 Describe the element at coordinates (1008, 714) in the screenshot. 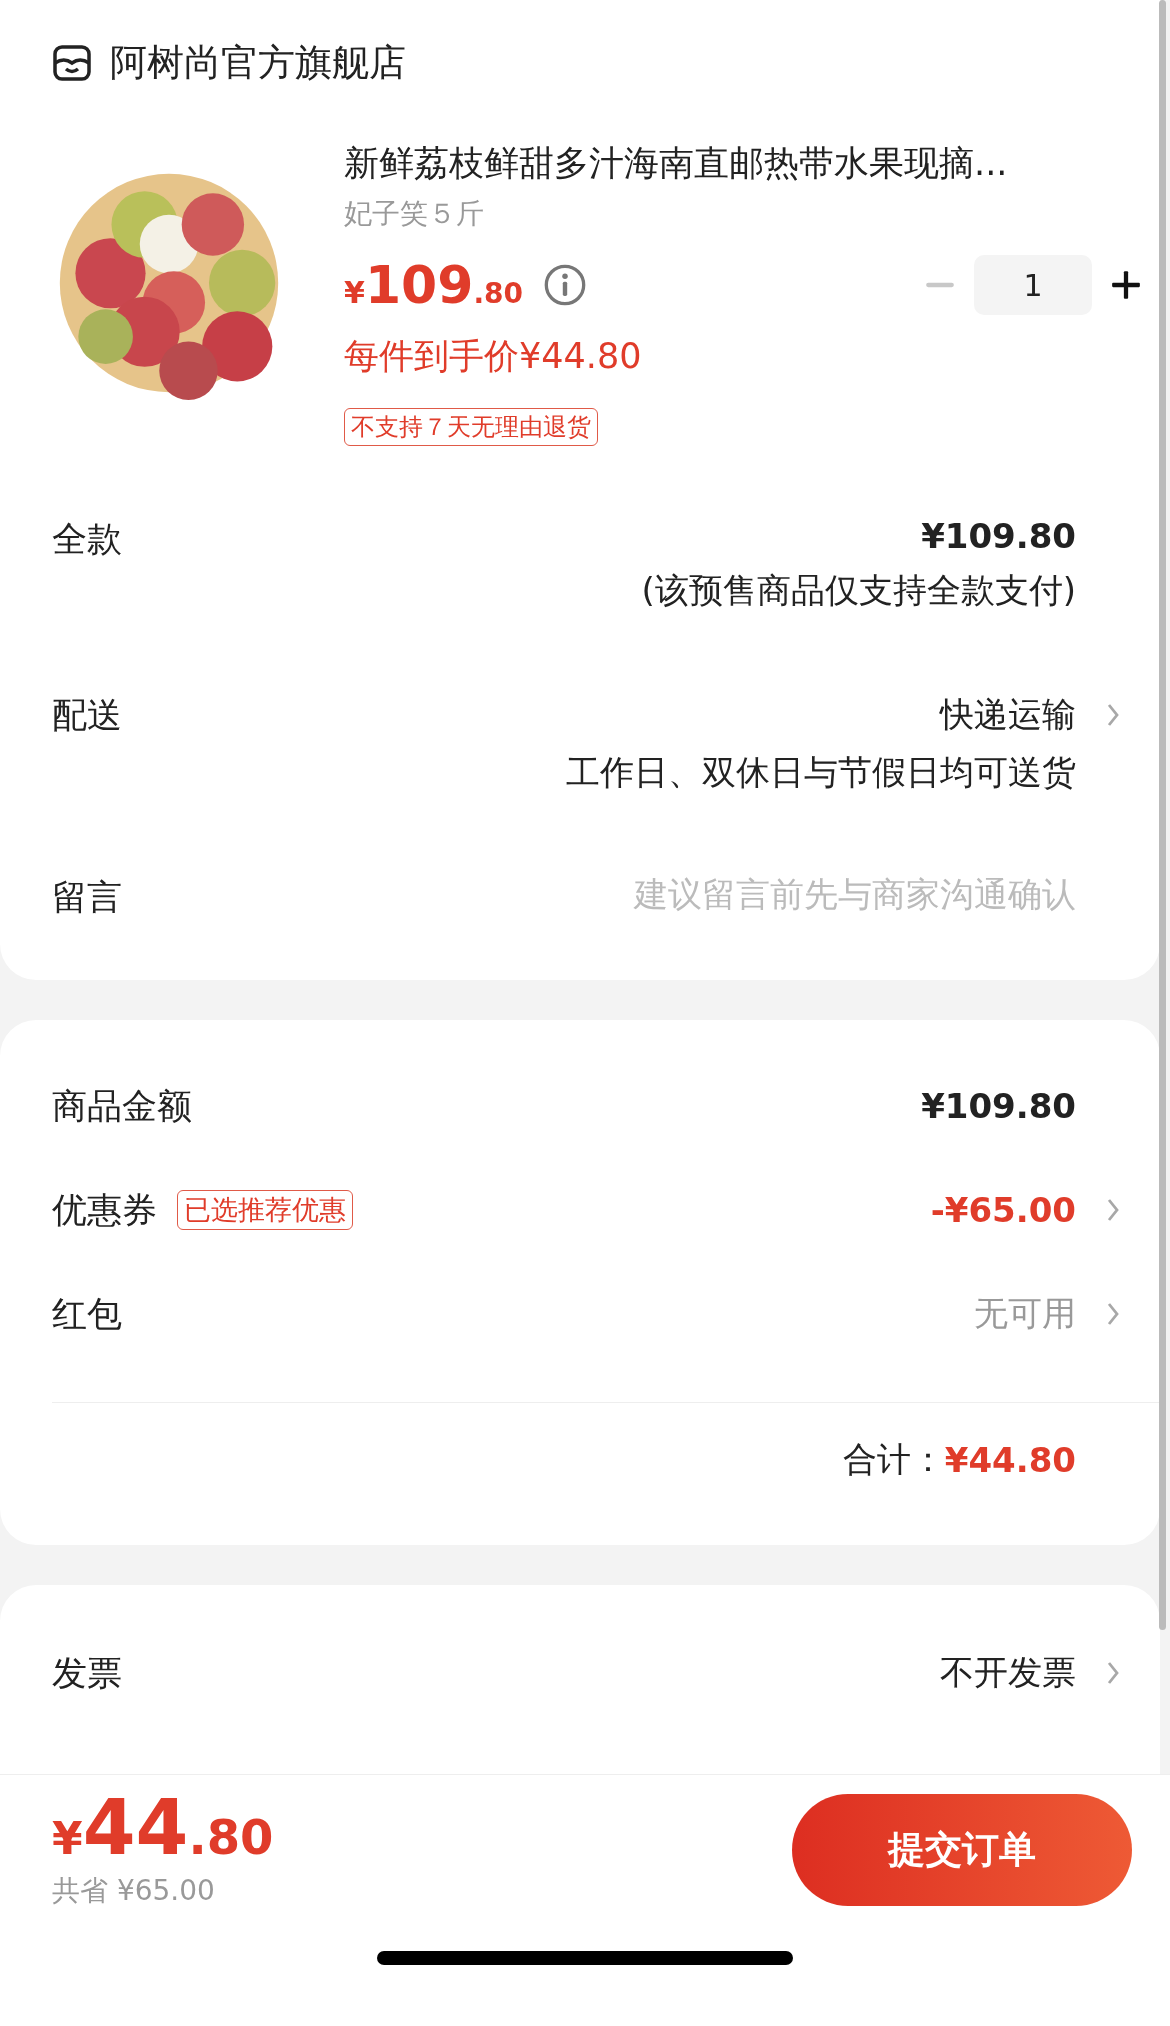

I see `row-value: 快递运输` at that location.